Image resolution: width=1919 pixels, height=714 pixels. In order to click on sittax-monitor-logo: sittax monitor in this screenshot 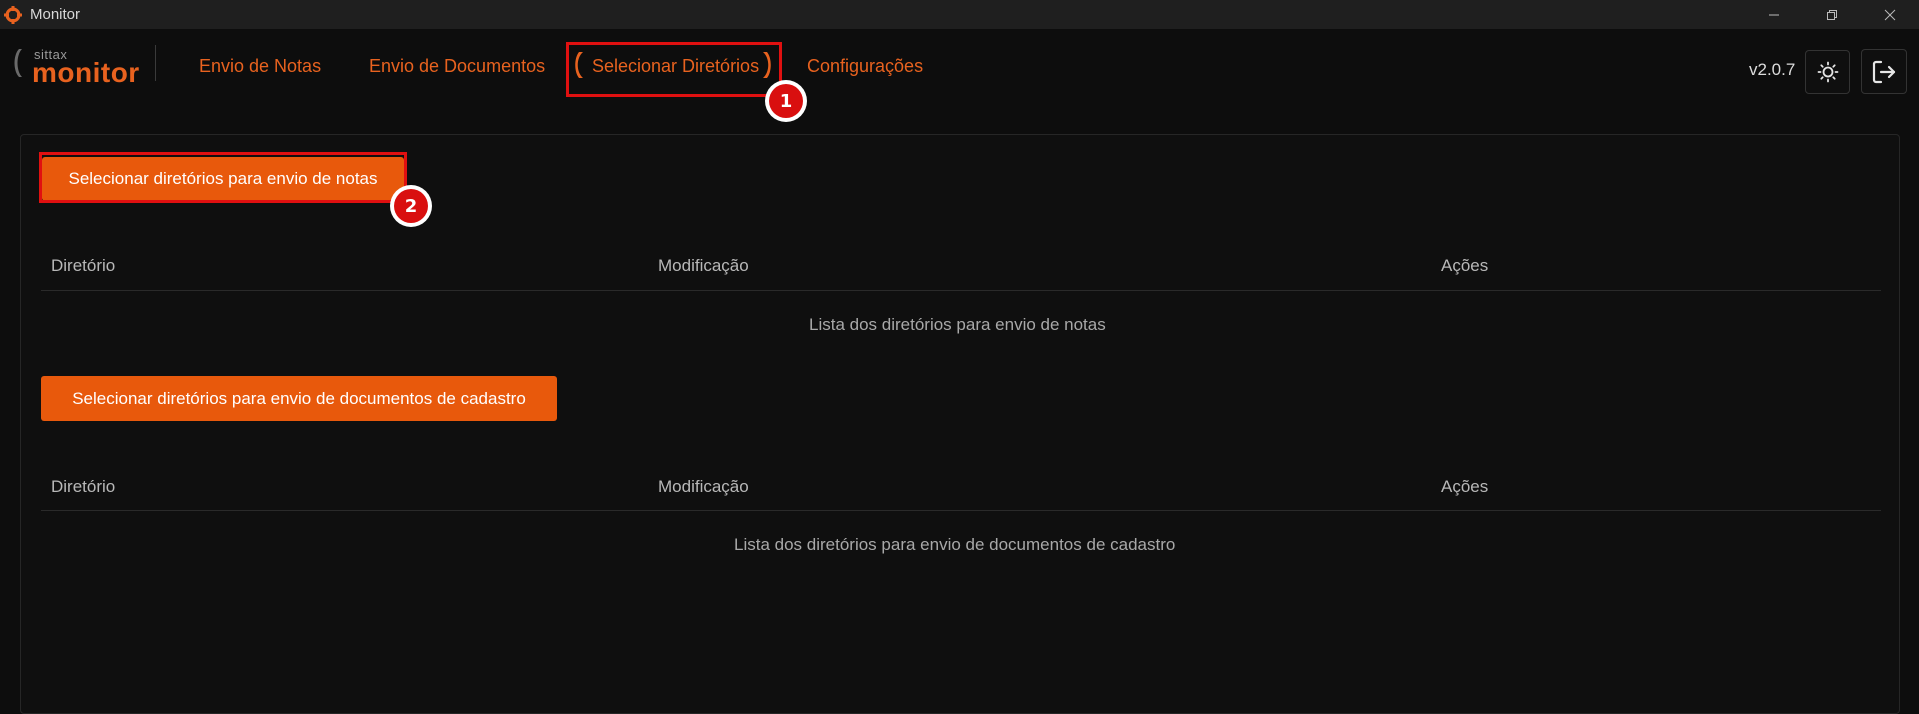, I will do `click(84, 68)`.